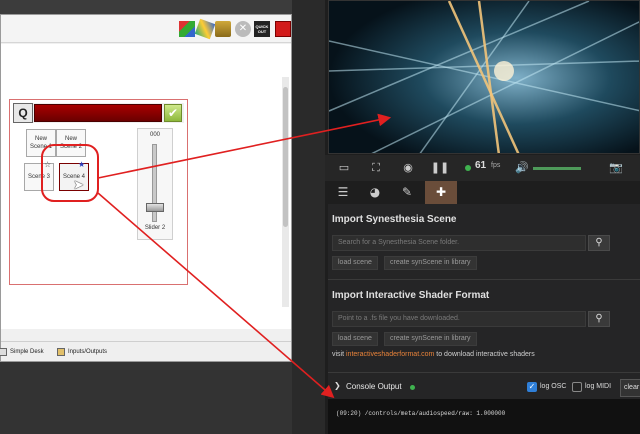  I want to click on import-isf-title: Import Interactive Shader Format, so click(411, 295).